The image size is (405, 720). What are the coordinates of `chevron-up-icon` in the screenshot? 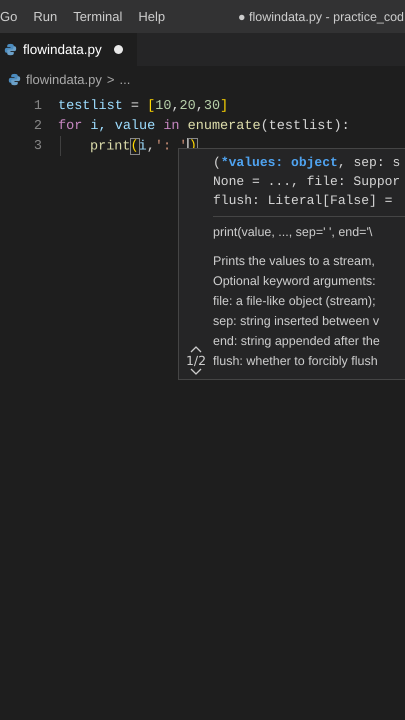 It's located at (196, 349).